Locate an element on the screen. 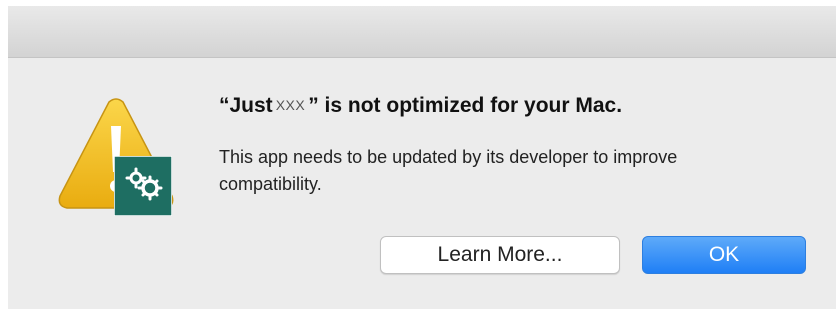 The image size is (836, 309). redacted-app-name: XXX is located at coordinates (290, 105).